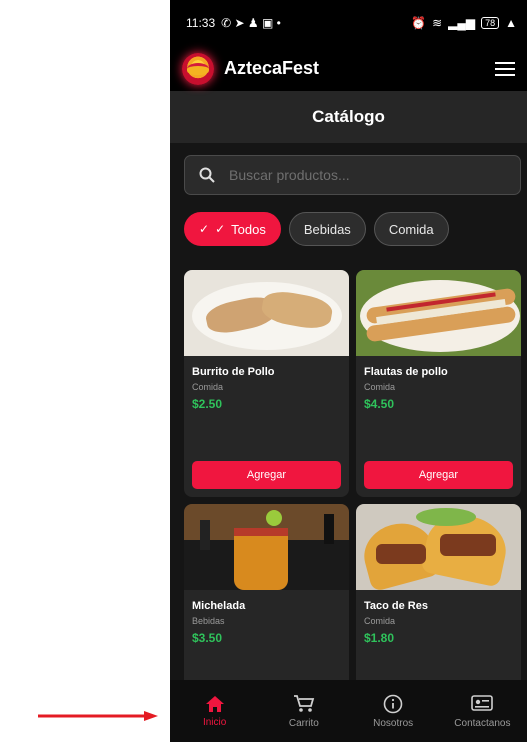 Image resolution: width=527 pixels, height=742 pixels. What do you see at coordinates (266, 604) in the screenshot?
I see `product-card: Michelada Bebidas $3.50` at bounding box center [266, 604].